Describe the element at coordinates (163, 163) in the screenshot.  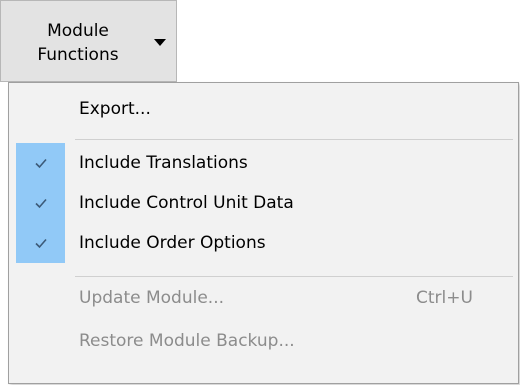
I see `menu-item-label: Include Translations` at that location.